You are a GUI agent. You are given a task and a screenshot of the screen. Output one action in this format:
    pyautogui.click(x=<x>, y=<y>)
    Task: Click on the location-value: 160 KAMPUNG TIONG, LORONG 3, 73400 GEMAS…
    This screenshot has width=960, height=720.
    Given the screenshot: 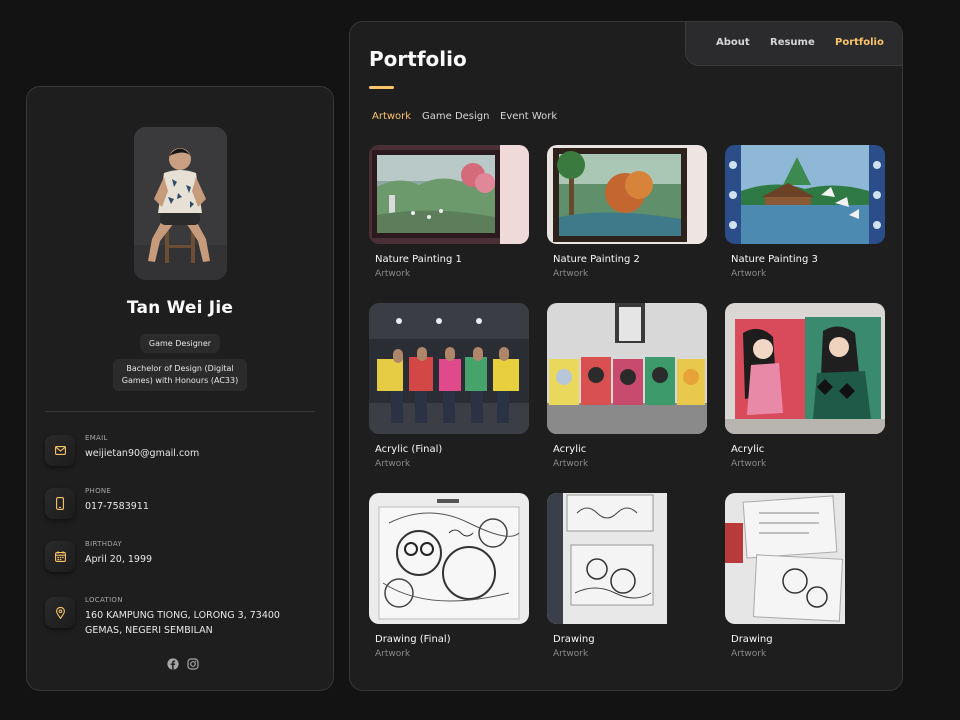 What is the action you would take?
    pyautogui.click(x=182, y=623)
    